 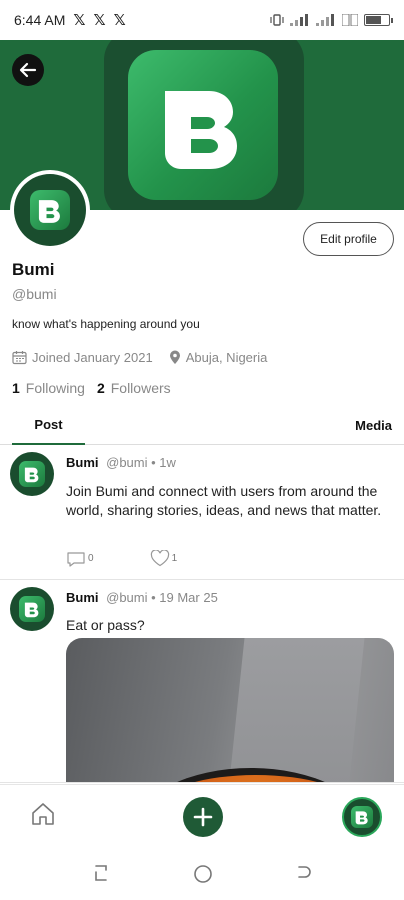 What do you see at coordinates (294, 710) in the screenshot?
I see `image-wall` at bounding box center [294, 710].